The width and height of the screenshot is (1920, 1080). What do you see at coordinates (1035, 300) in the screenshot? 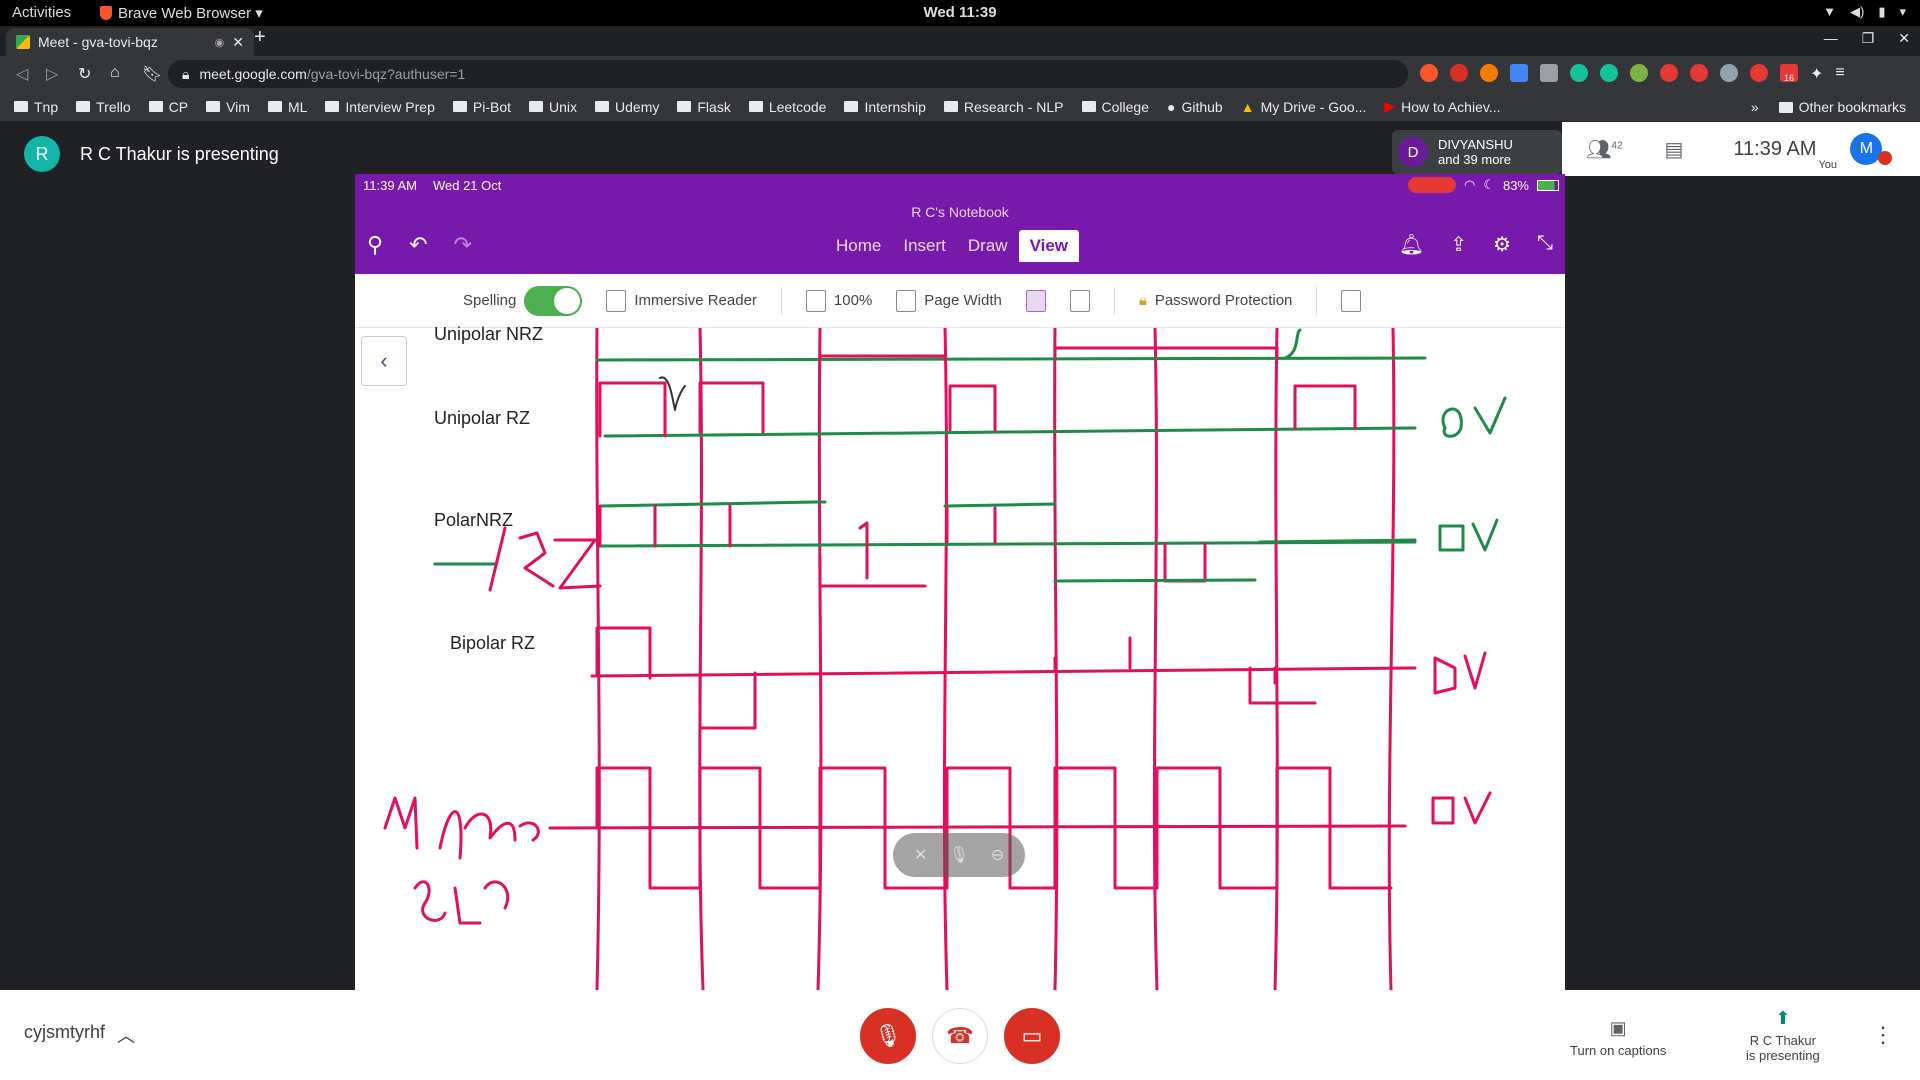
I see `paper-color-button` at bounding box center [1035, 300].